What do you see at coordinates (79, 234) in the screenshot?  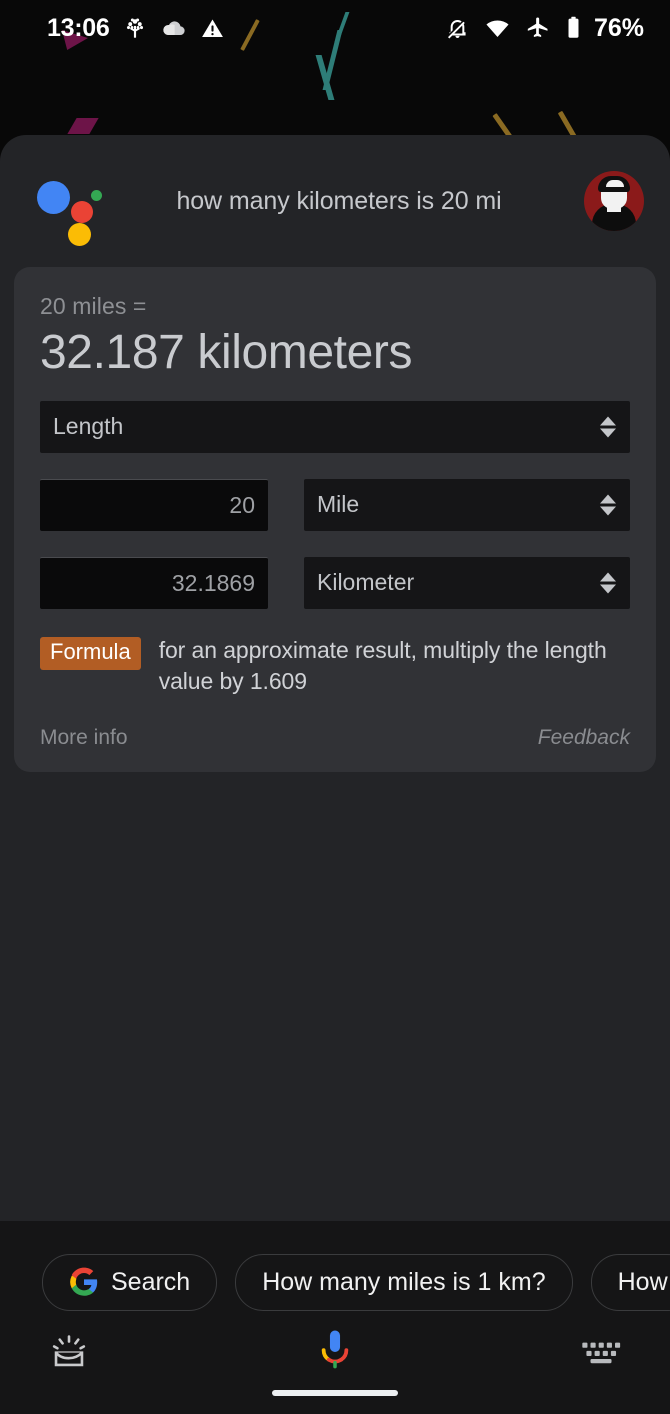 I see `assistant-dot-yellow` at bounding box center [79, 234].